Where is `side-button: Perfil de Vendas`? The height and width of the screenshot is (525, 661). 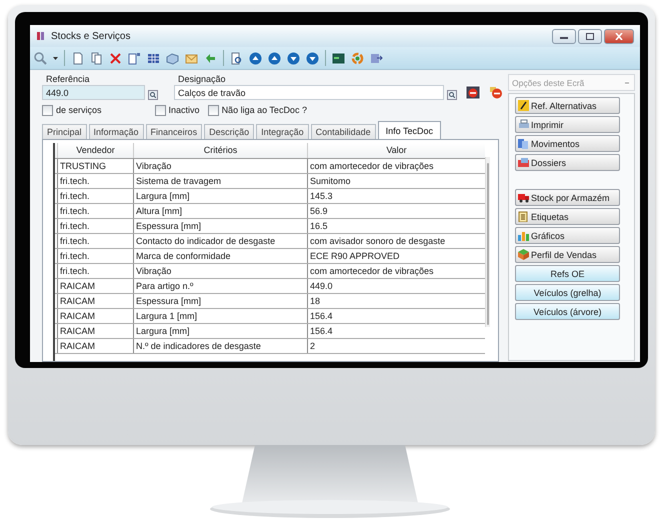 side-button: Perfil de Vendas is located at coordinates (567, 254).